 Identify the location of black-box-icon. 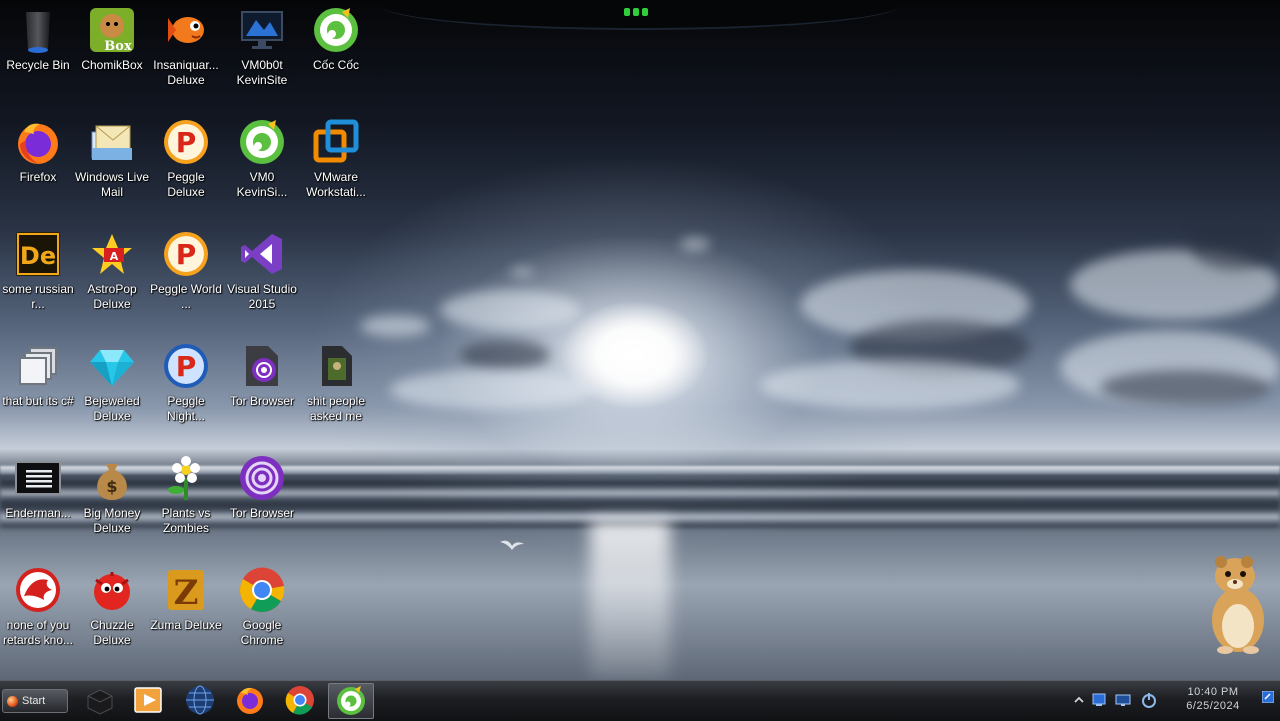
(100, 702).